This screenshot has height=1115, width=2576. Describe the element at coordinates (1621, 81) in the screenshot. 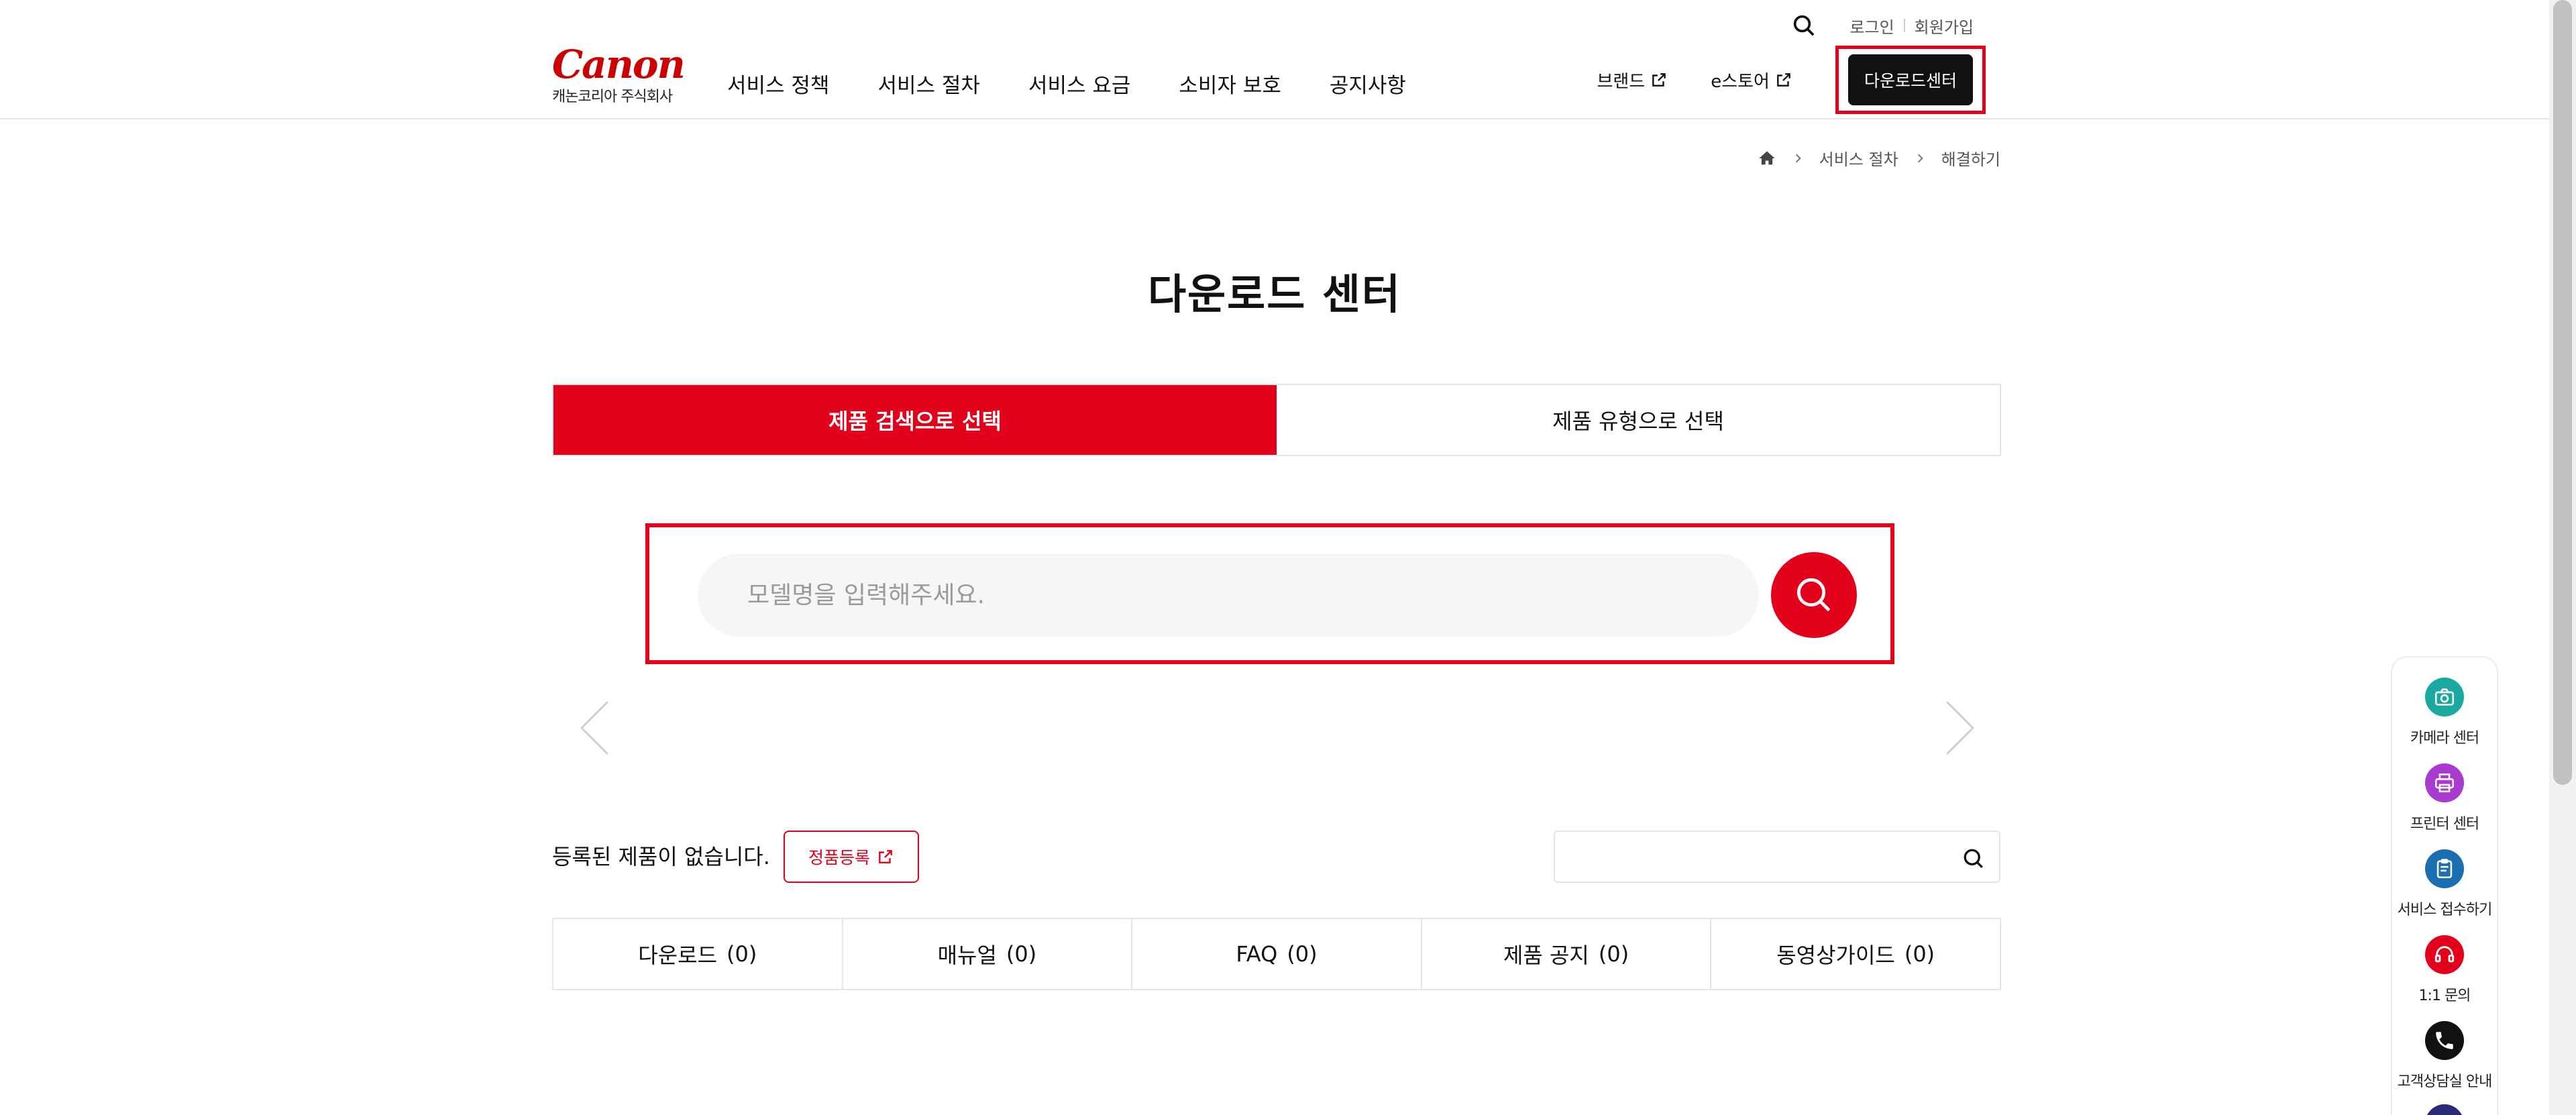

I see `brand-link-label: 브랜드` at that location.